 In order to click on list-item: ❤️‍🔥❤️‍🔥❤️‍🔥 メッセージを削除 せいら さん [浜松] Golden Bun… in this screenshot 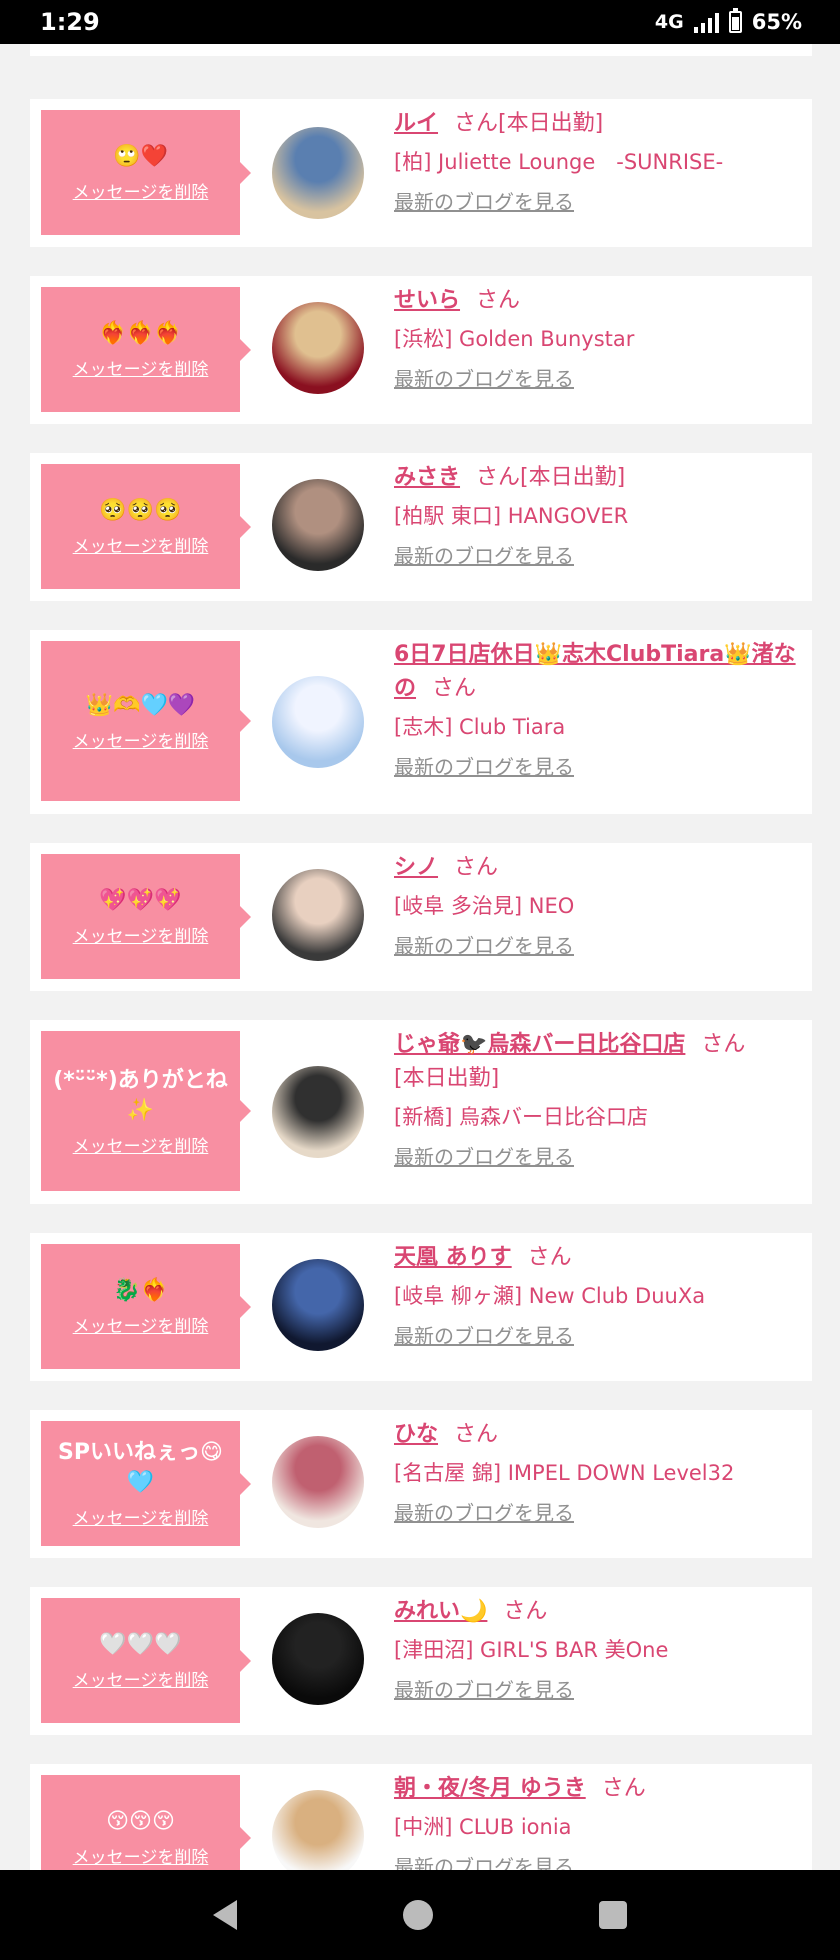, I will do `click(421, 350)`.